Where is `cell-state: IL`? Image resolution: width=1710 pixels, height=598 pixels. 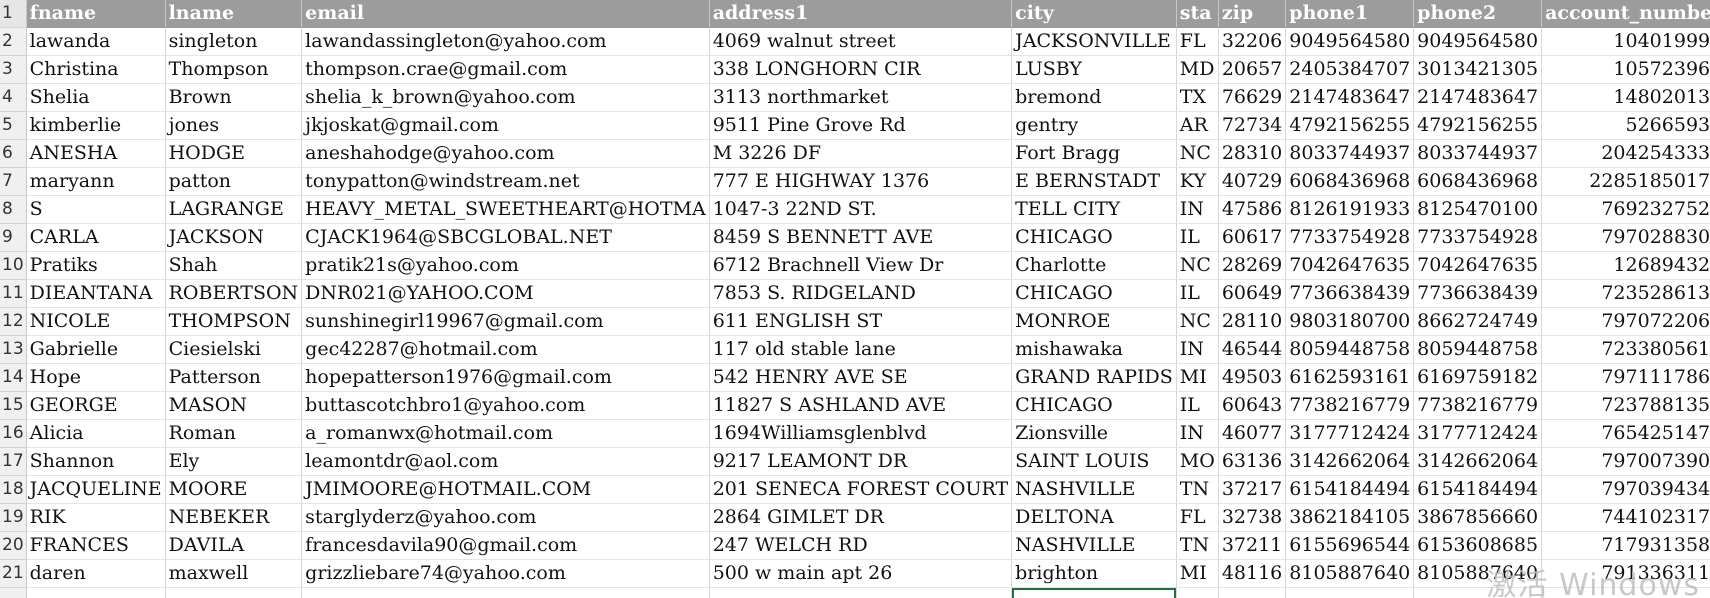
cell-state: IL is located at coordinates (1197, 237).